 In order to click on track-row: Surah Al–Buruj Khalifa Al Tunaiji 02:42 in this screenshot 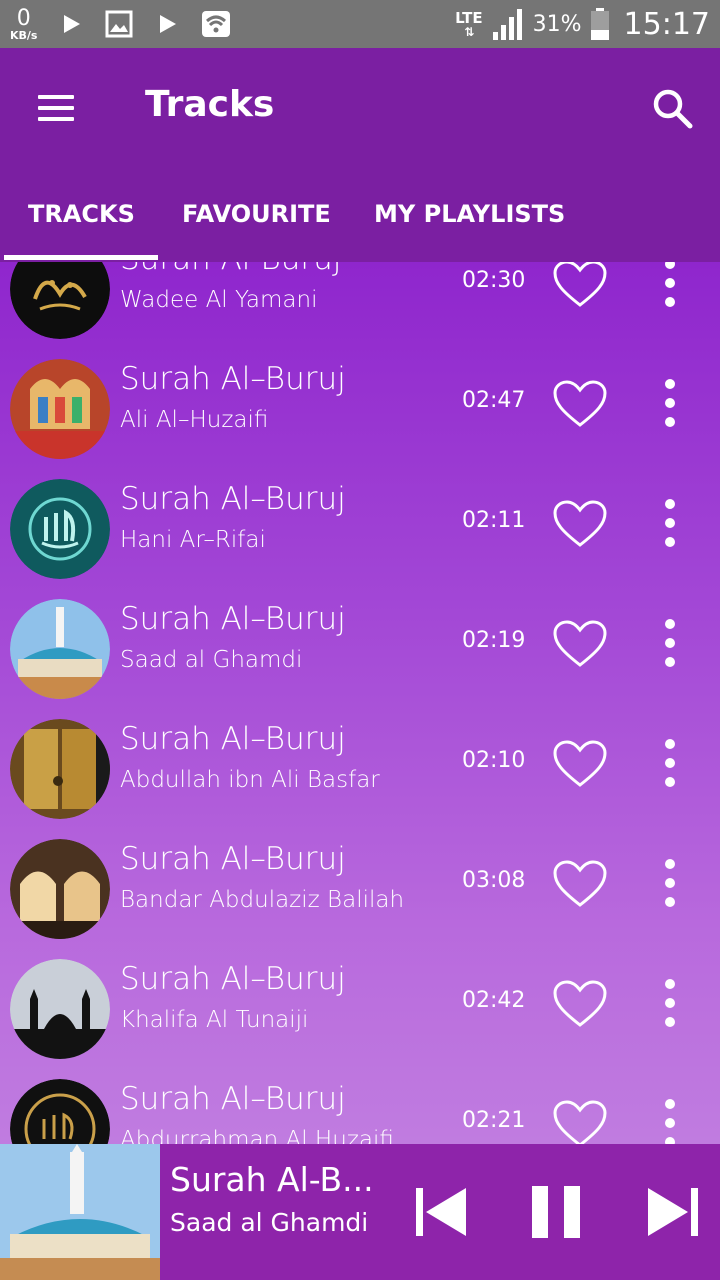, I will do `click(360, 1009)`.